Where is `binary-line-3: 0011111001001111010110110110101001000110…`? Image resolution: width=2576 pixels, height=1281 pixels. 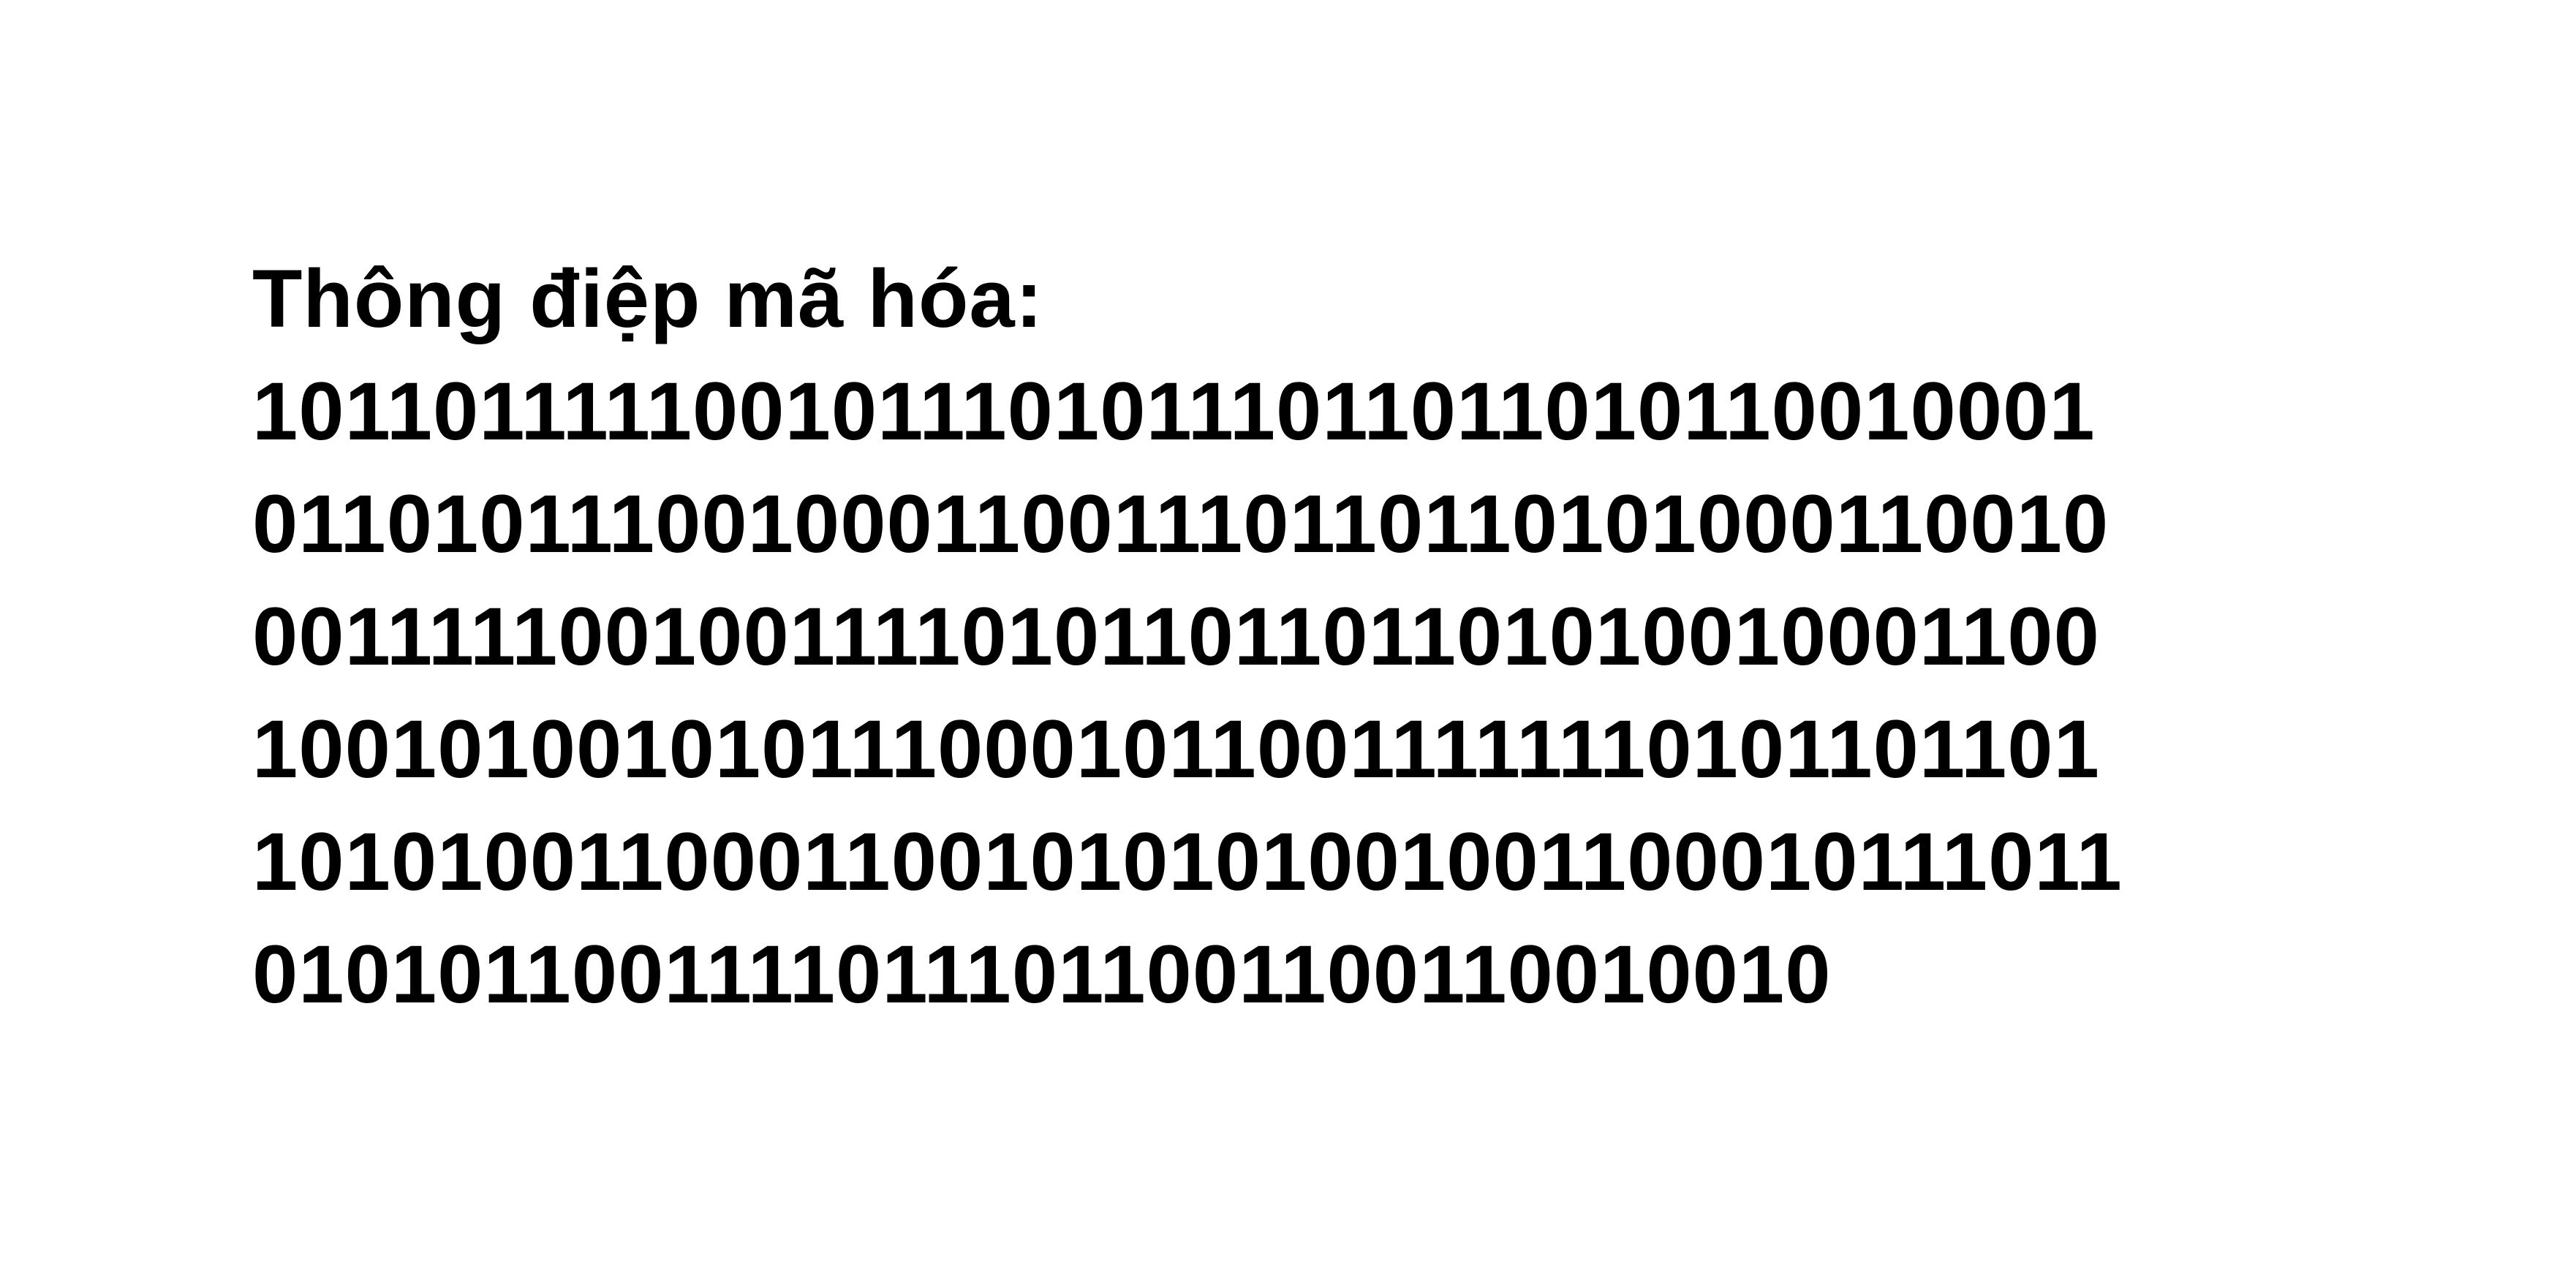 binary-line-3: 0011111001001111010110110110101001000110… is located at coordinates (1176, 636).